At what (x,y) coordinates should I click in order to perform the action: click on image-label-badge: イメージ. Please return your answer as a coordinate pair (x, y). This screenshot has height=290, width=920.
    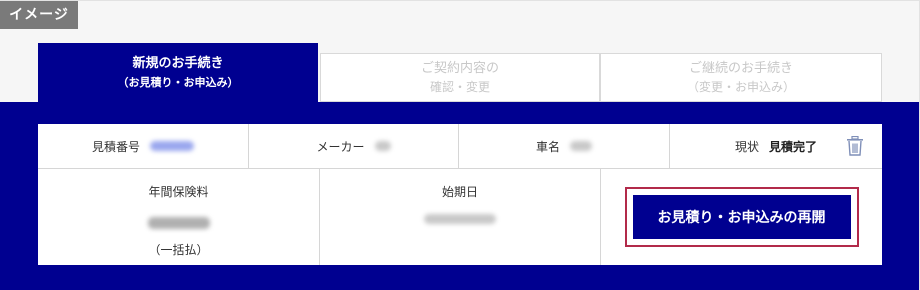
    Looking at the image, I should click on (39, 15).